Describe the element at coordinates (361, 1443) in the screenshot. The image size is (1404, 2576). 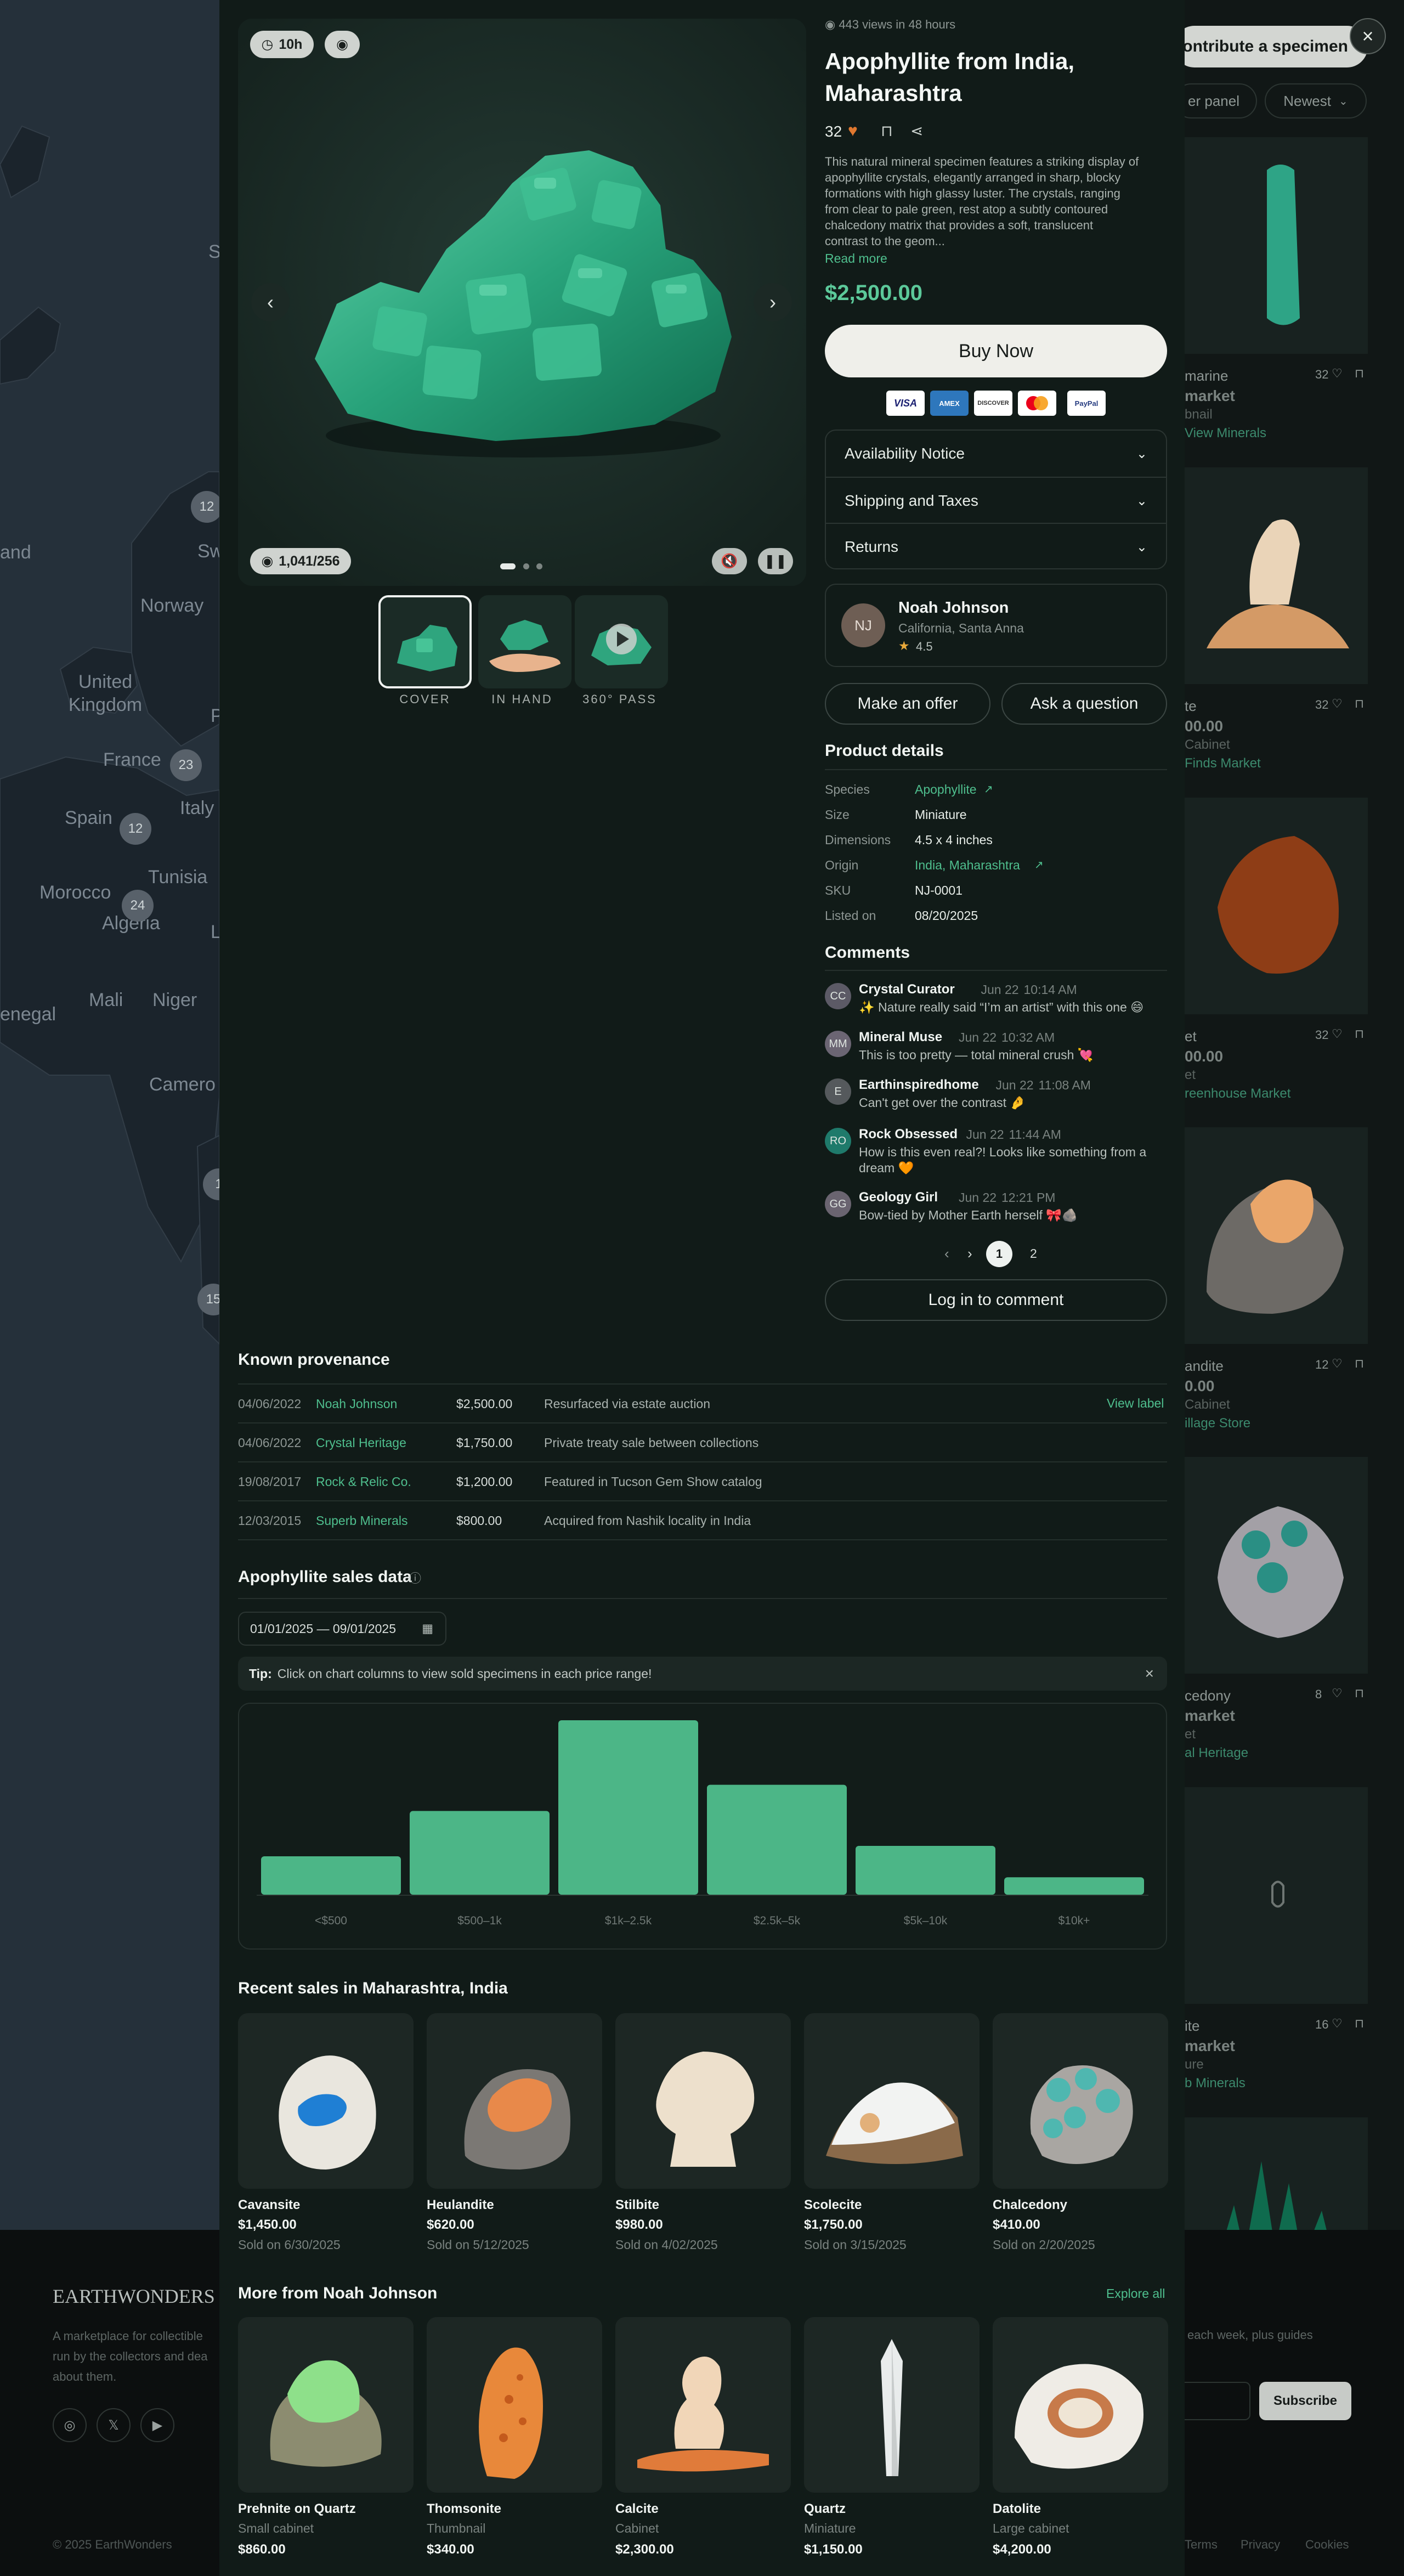
I see `provenance-owner: Crystal Heritage` at that location.